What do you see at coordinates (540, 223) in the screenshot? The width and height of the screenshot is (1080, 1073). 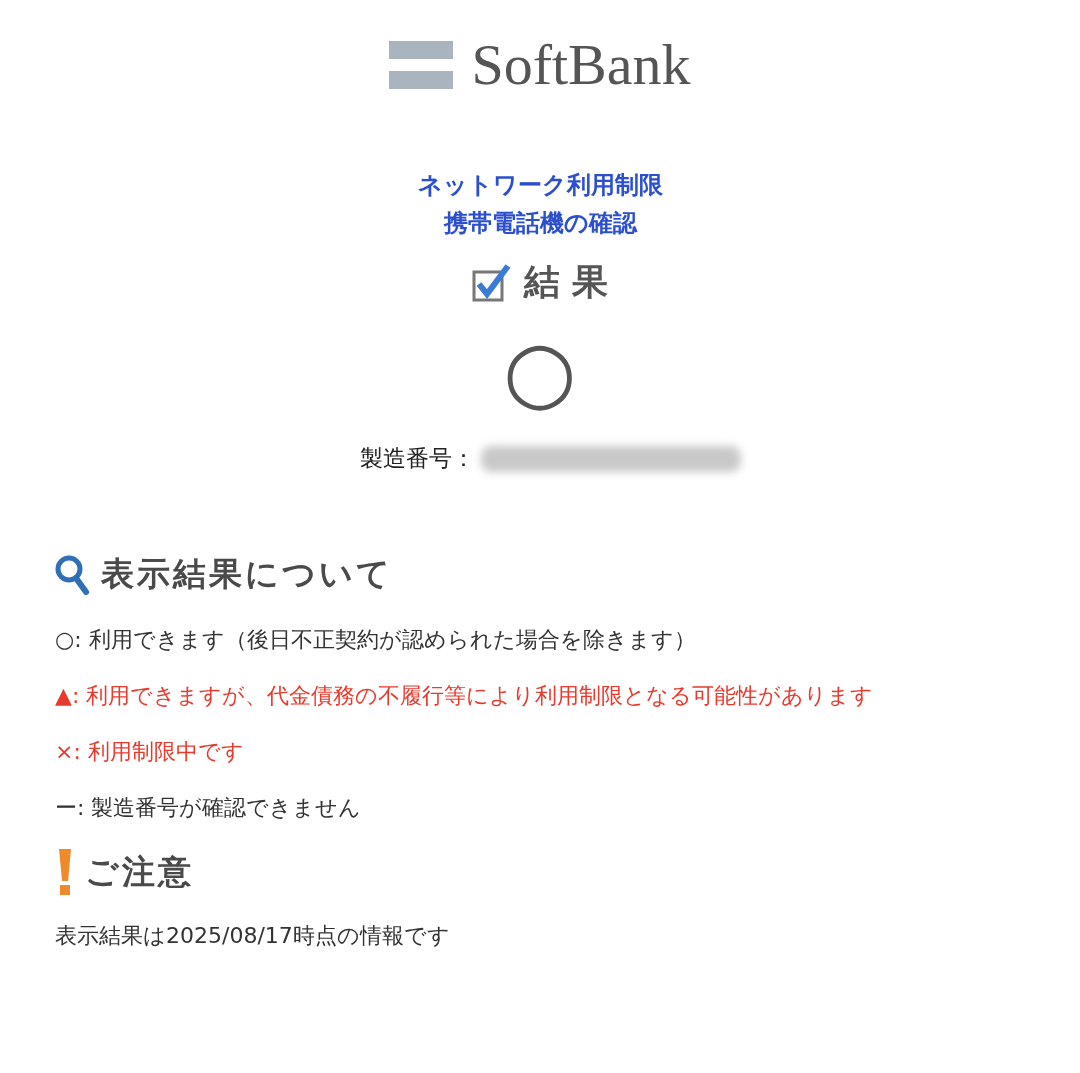 I see `page-title: 携帯電話機の確認` at bounding box center [540, 223].